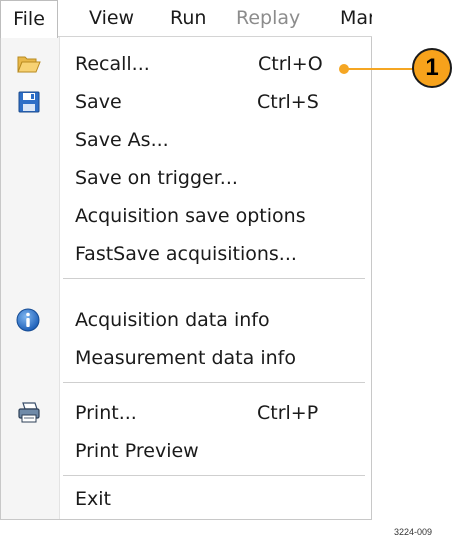  I want to click on menu-mar: Mar, so click(356, 18).